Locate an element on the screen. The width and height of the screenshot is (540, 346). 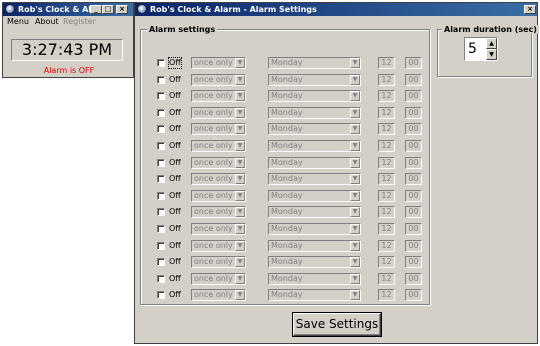
alarm-duration-value: 5 is located at coordinates (472, 49).